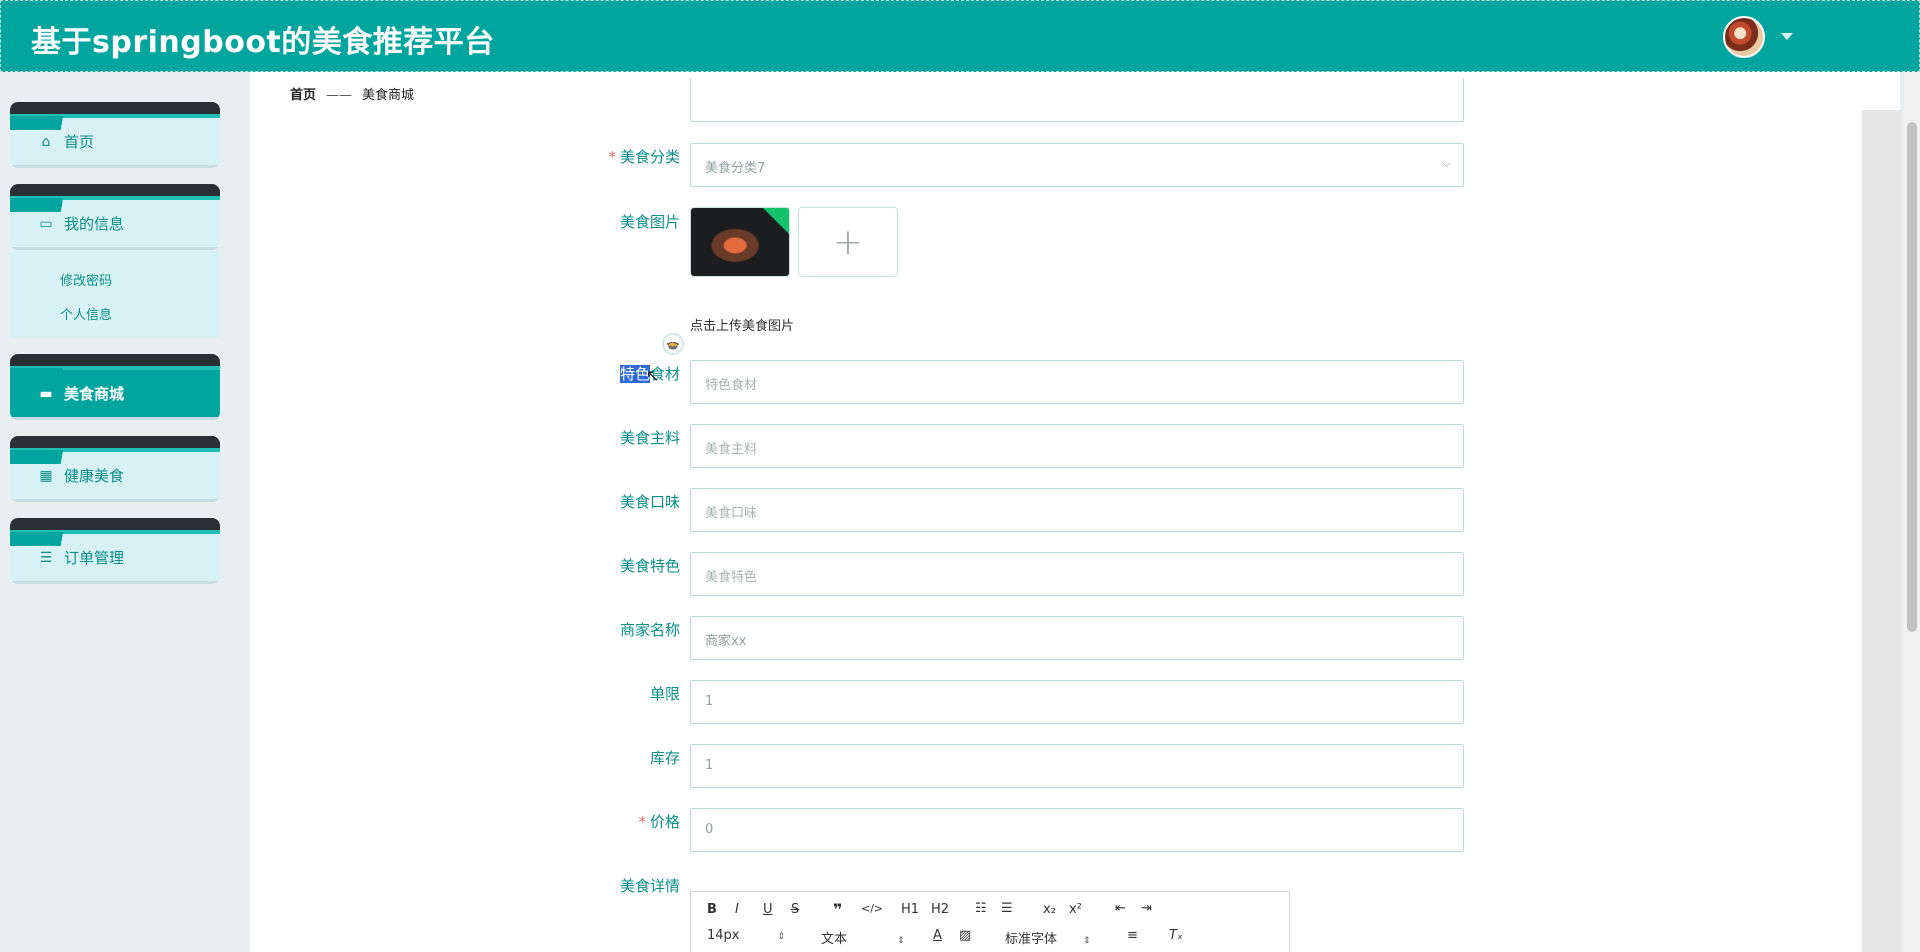 The height and width of the screenshot is (952, 1920). Describe the element at coordinates (1120, 908) in the screenshot. I see `outdent-icon: ⇤` at that location.